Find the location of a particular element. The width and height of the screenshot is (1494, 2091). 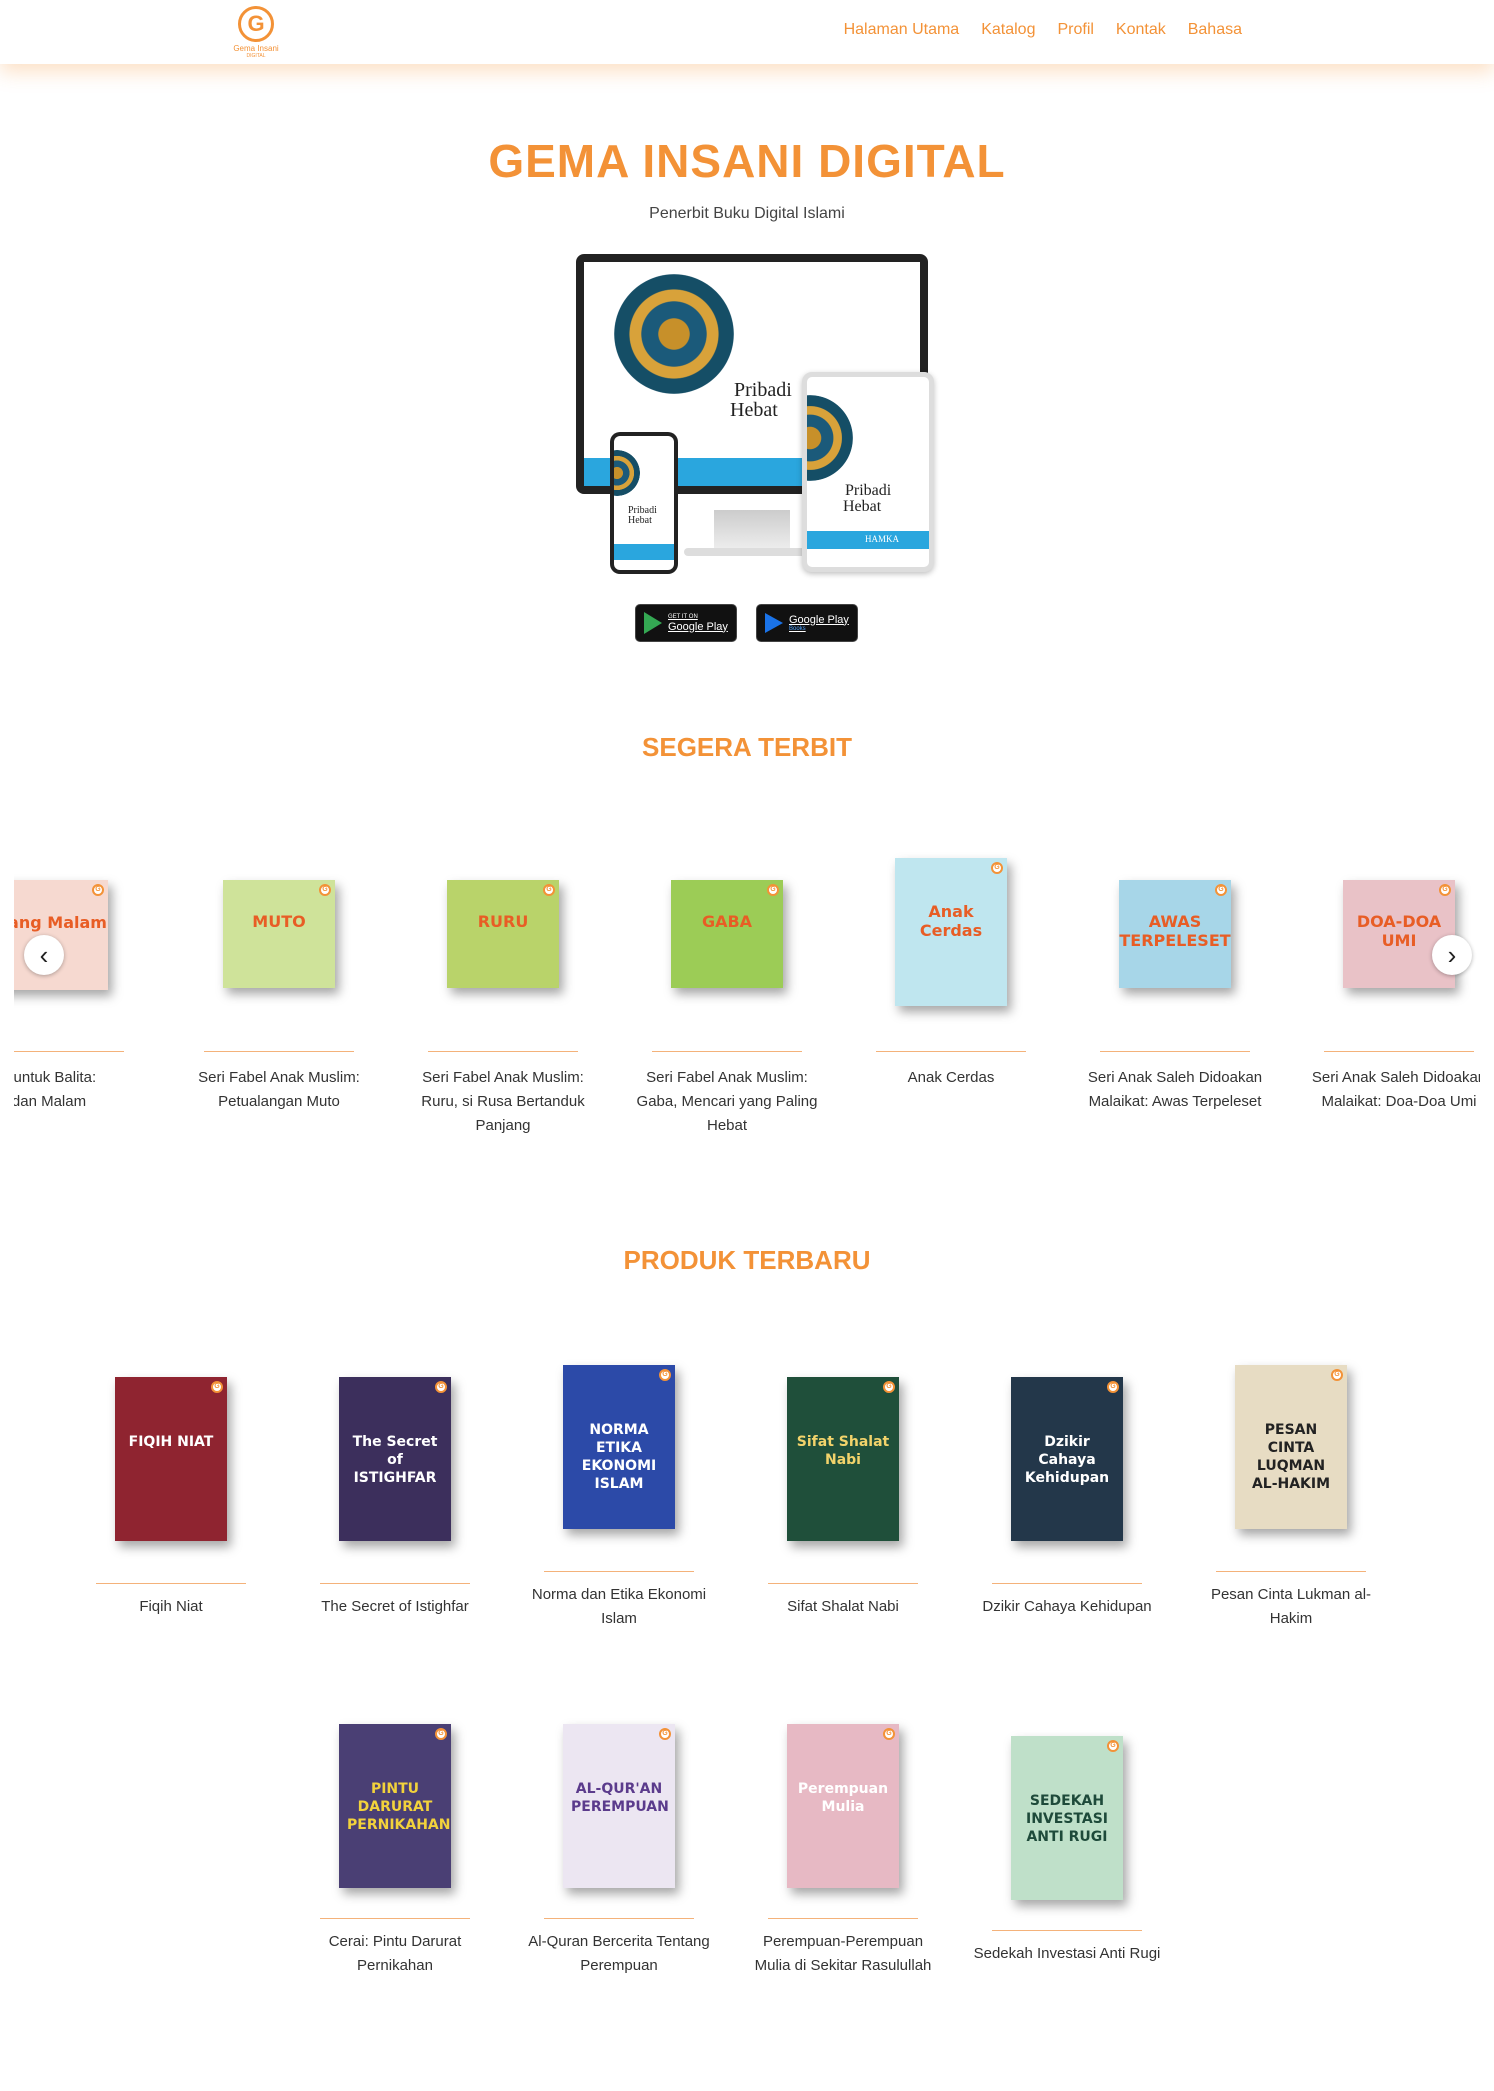

chevron-left-icon: ‹ is located at coordinates (44, 954).